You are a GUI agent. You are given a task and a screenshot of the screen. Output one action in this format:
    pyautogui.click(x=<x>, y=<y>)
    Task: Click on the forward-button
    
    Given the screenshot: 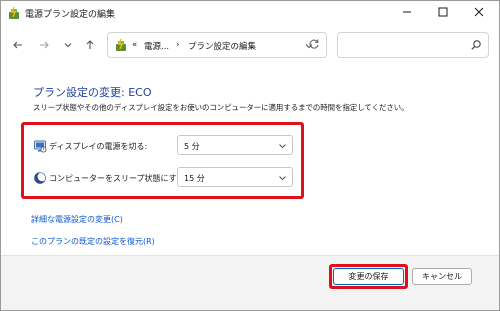 What is the action you would take?
    pyautogui.click(x=44, y=46)
    